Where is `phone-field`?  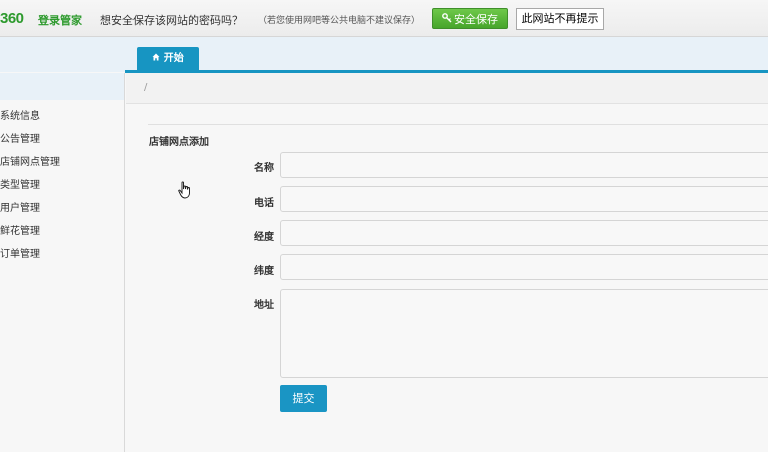
phone-field is located at coordinates (524, 199).